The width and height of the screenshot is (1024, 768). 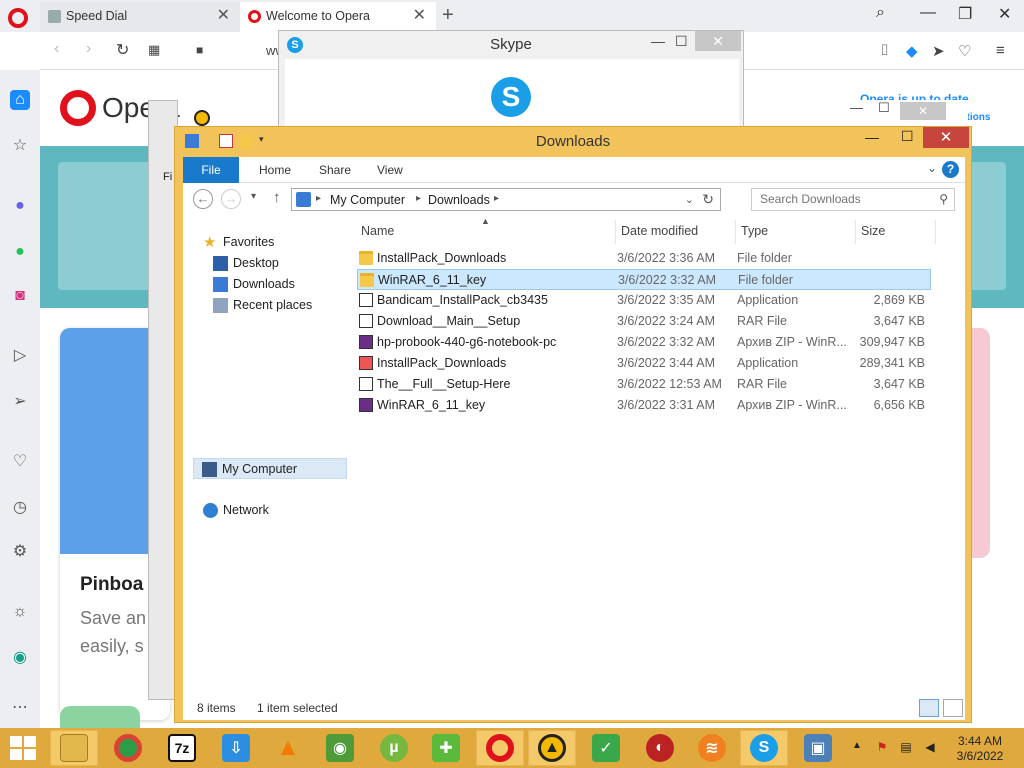 I want to click on nav-network: Network, so click(x=271, y=510).